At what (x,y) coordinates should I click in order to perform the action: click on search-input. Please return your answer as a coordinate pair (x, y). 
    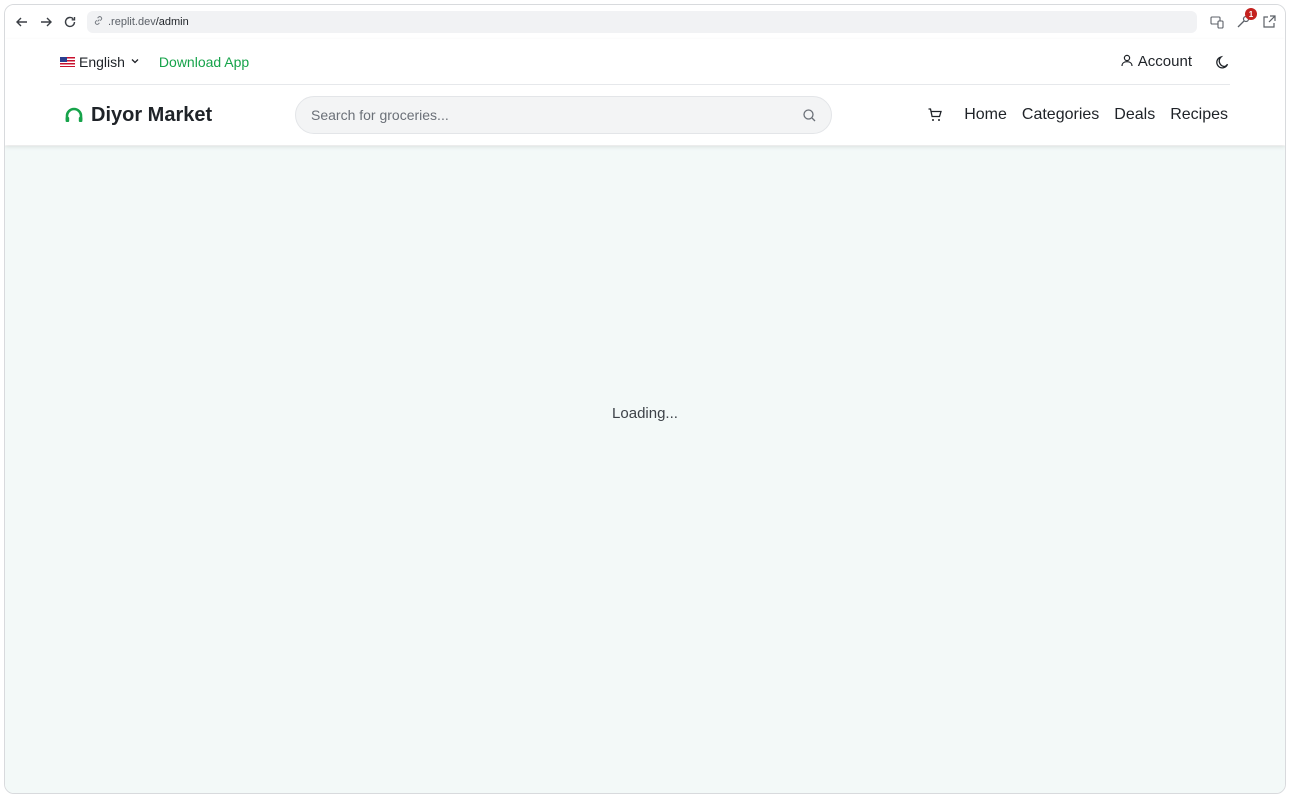
    Looking at the image, I should click on (541, 115).